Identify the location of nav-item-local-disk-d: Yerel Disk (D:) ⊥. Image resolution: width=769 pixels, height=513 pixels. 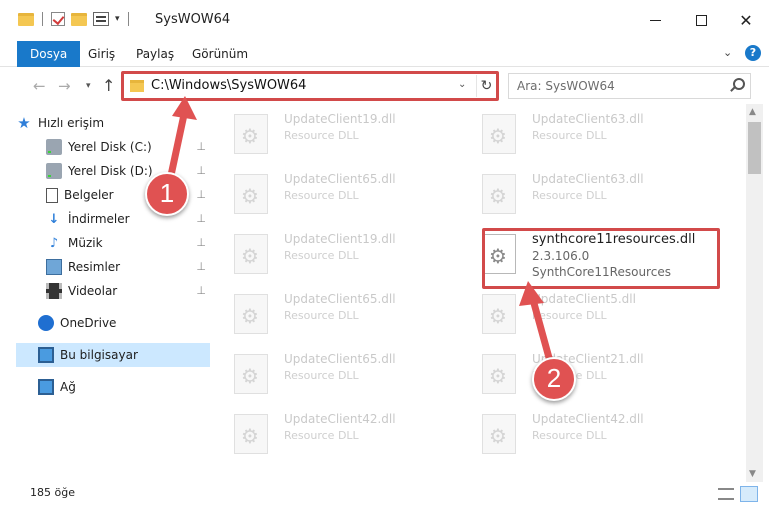
(128, 171).